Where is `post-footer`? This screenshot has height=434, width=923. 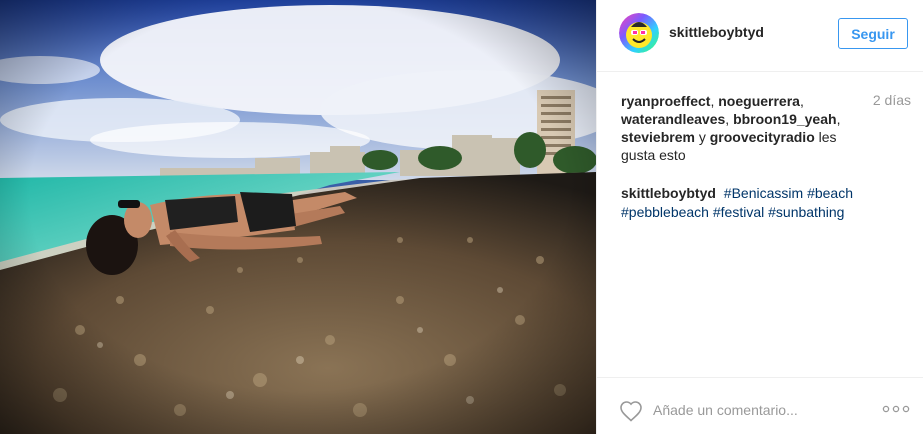
post-footer is located at coordinates (760, 405).